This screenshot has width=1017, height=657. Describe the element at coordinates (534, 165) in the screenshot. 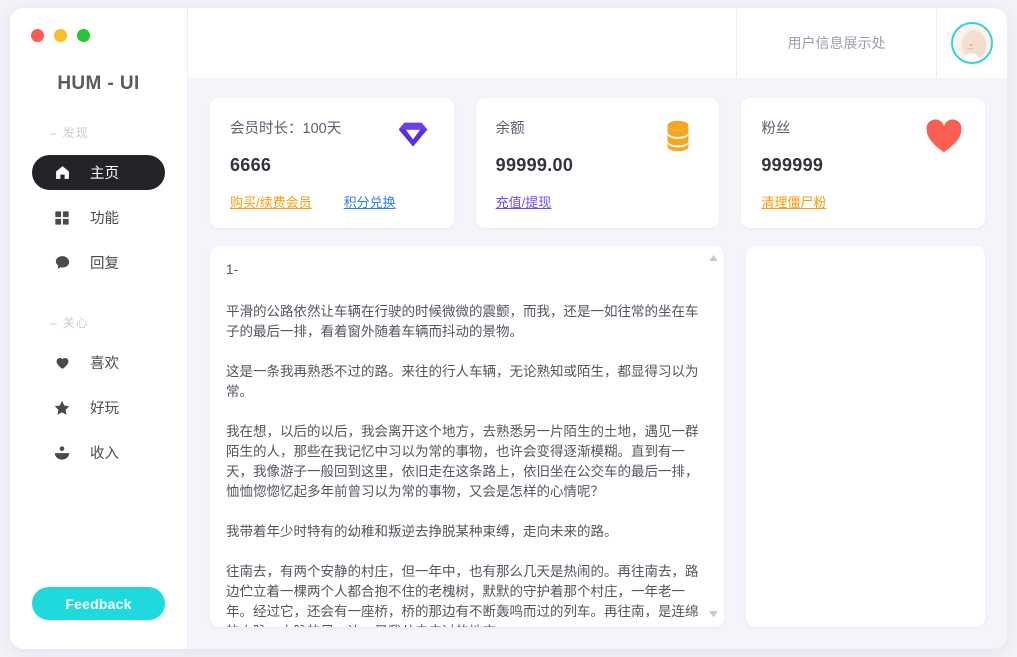

I see `stat-value-balance: 99999.00` at that location.